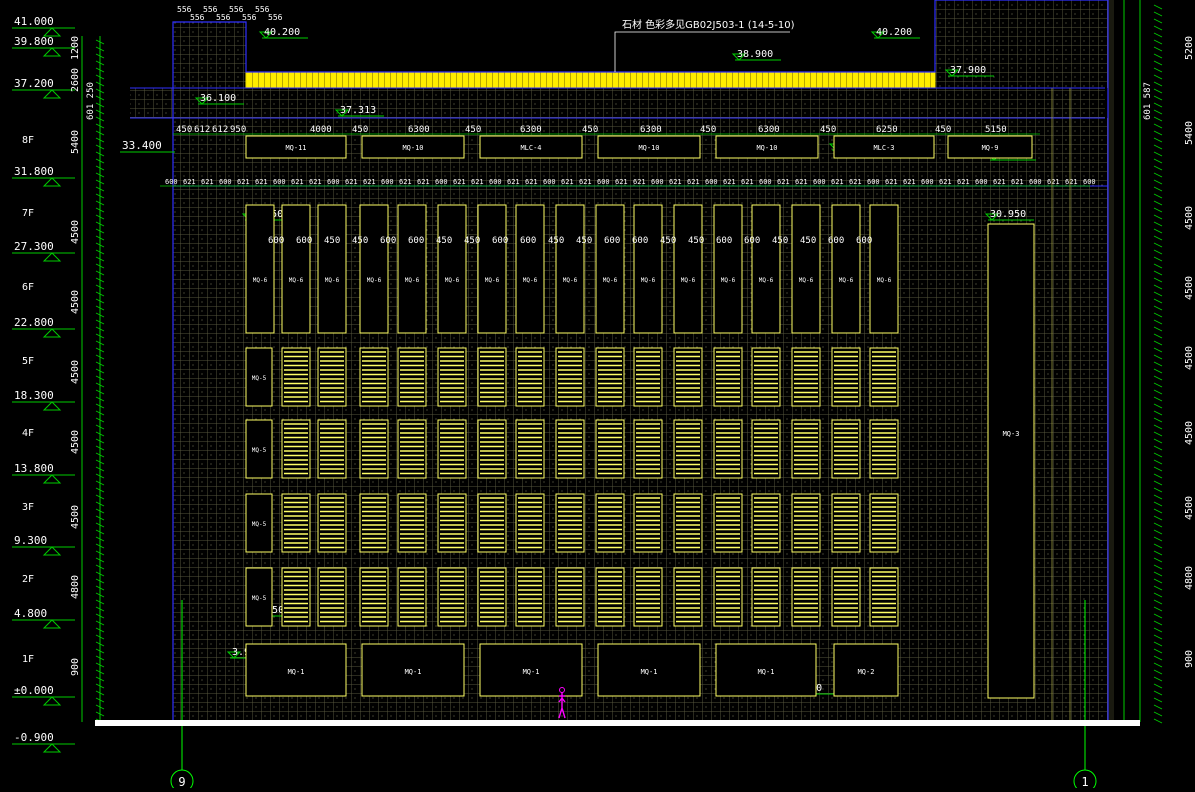  Describe the element at coordinates (617, 103) in the screenshot. I see `upper-band` at that location.